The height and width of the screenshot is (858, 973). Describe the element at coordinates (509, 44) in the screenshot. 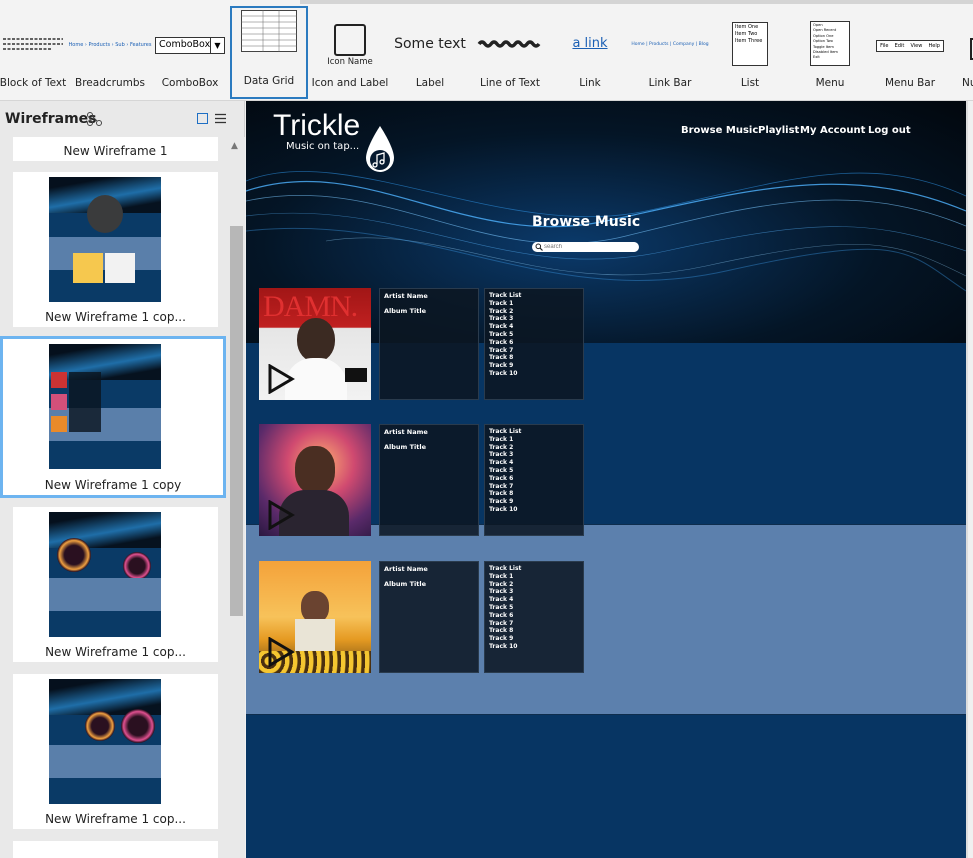

I see `line-of-text-preview-icon` at that location.